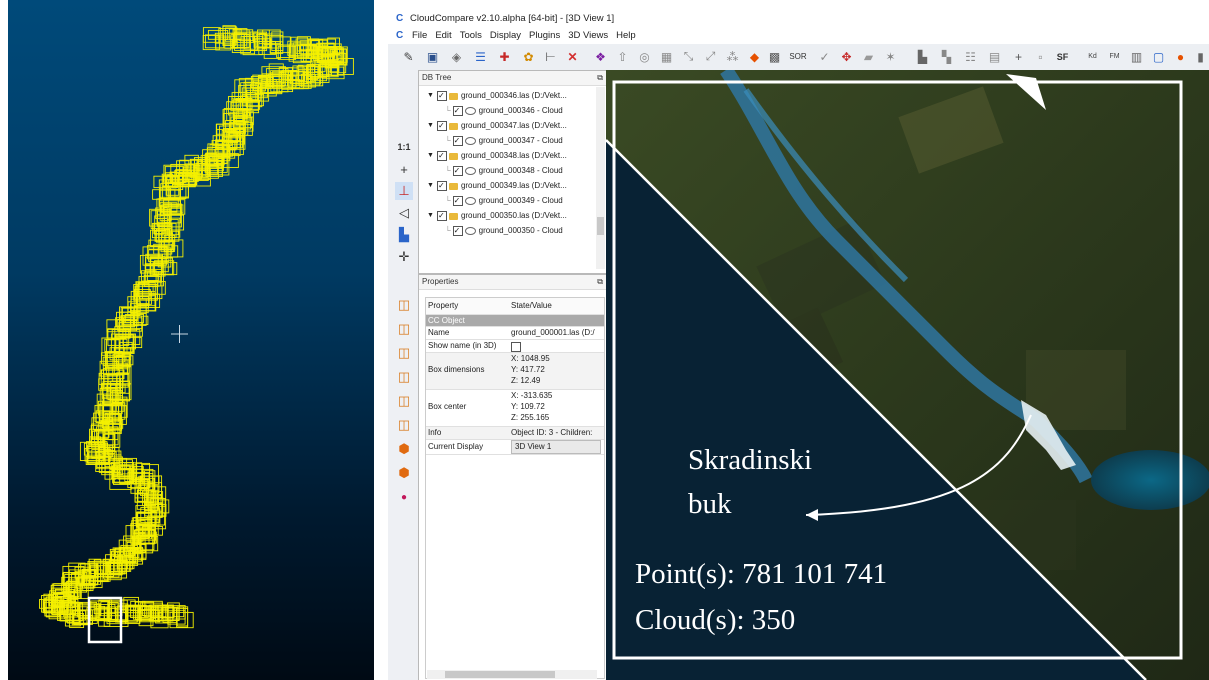 The image size is (1209, 680). What do you see at coordinates (732, 56) in the screenshot?
I see `distance-icon: ⁂` at bounding box center [732, 56].